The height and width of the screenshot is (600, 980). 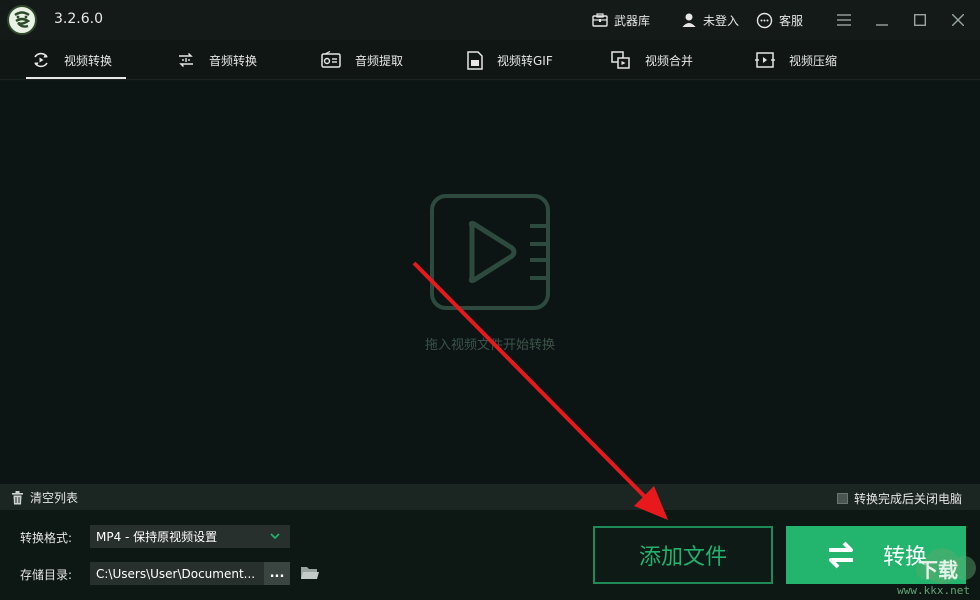 I want to click on video-convert-icon, so click(x=41, y=60).